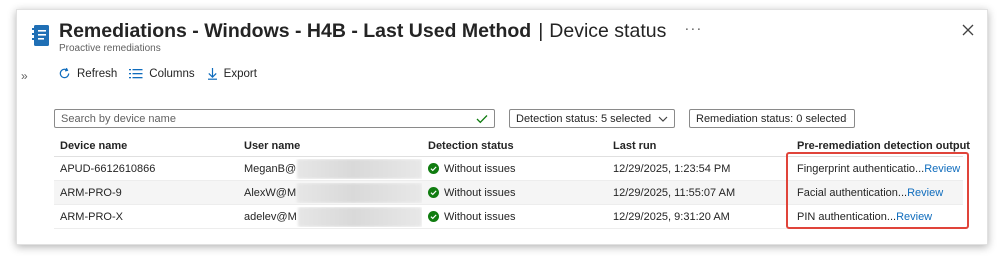 This screenshot has width=999, height=261. What do you see at coordinates (110, 48) in the screenshot?
I see `page-subtitle: Proactive remediations` at bounding box center [110, 48].